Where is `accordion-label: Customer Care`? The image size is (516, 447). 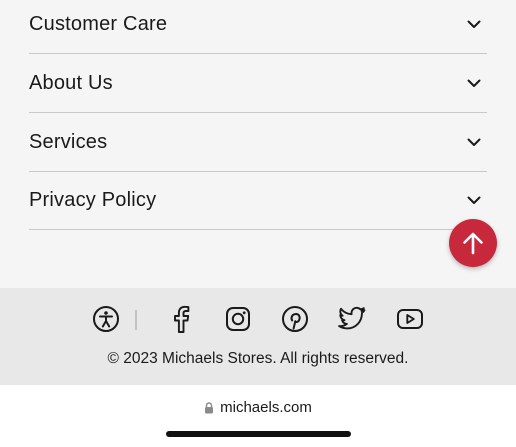
accordion-label: Customer Care is located at coordinates (98, 24).